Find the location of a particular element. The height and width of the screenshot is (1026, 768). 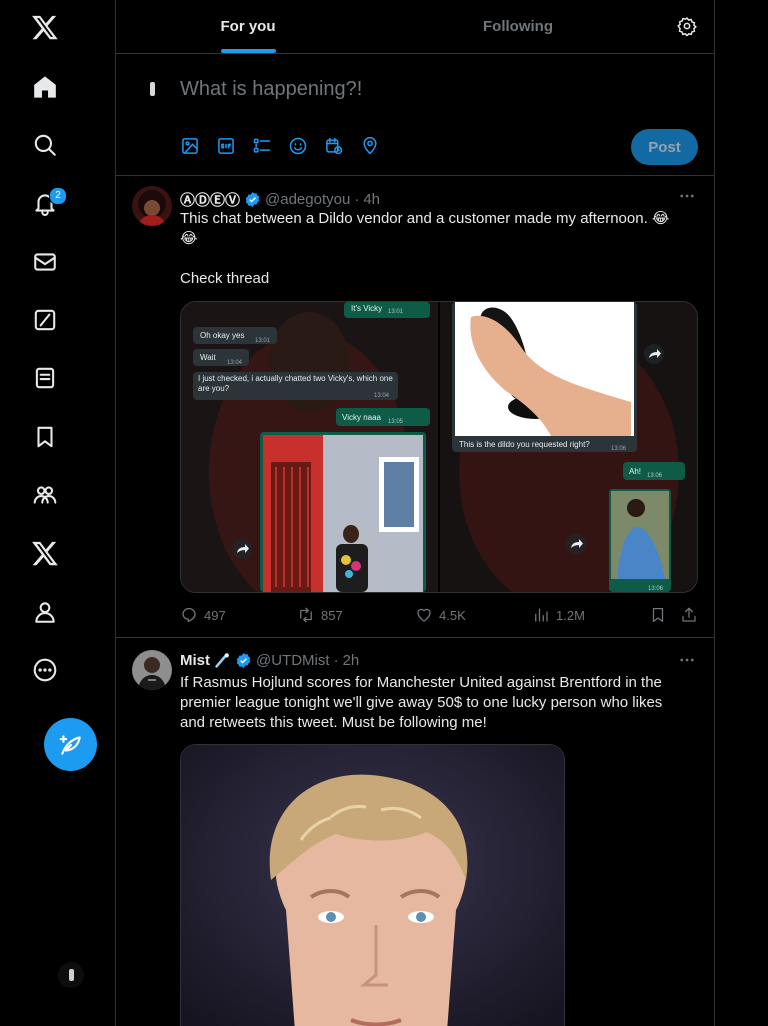

tab-following: Following is located at coordinates (518, 26).